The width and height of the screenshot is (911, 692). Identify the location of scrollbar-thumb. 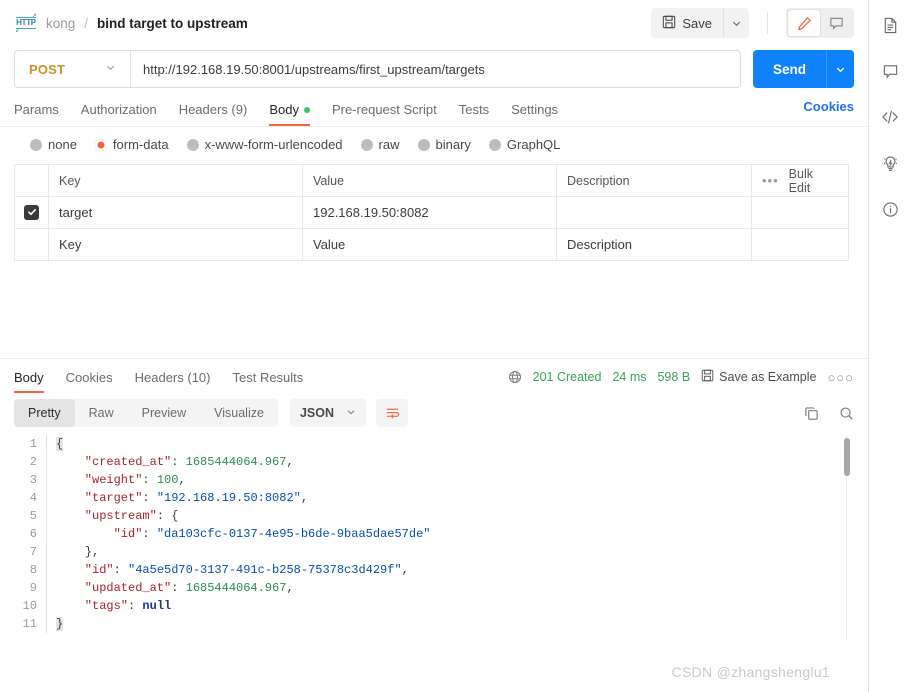
(847, 457).